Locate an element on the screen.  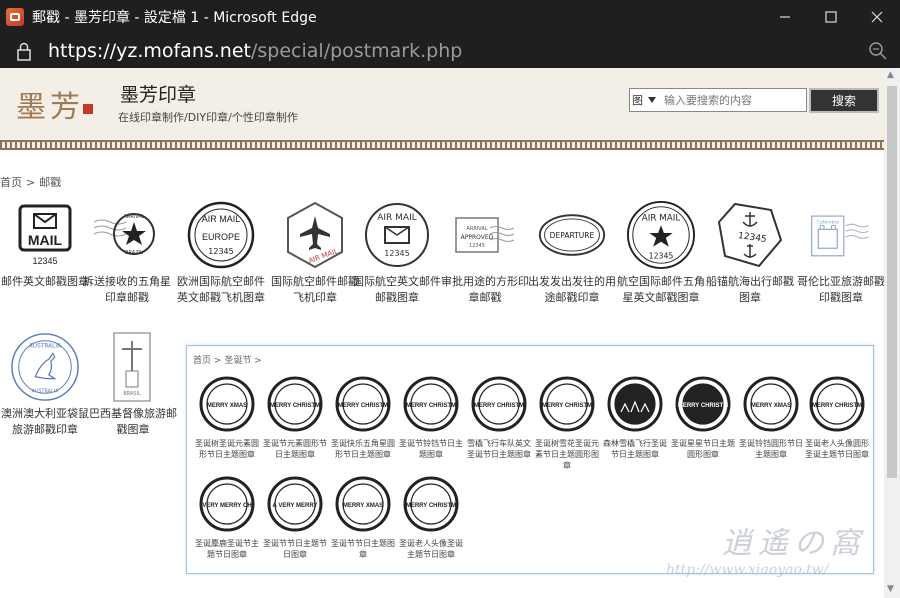
zoom-icon is located at coordinates (878, 51).